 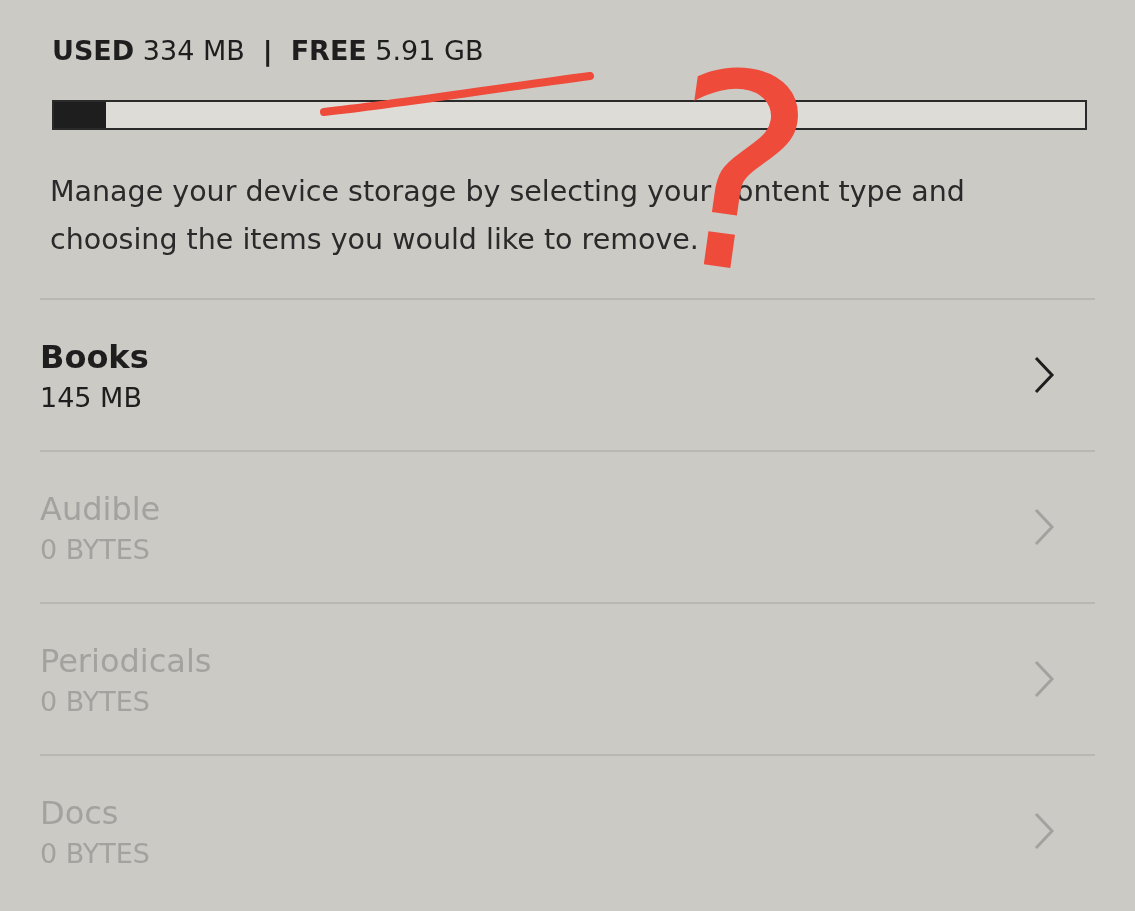 What do you see at coordinates (91, 397) in the screenshot?
I see `category-size: 145 MB` at bounding box center [91, 397].